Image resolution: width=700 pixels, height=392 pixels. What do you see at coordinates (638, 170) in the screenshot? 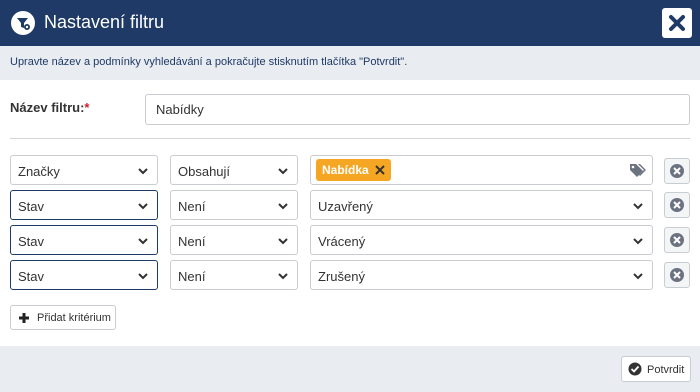
I see `tags-icon` at bounding box center [638, 170].